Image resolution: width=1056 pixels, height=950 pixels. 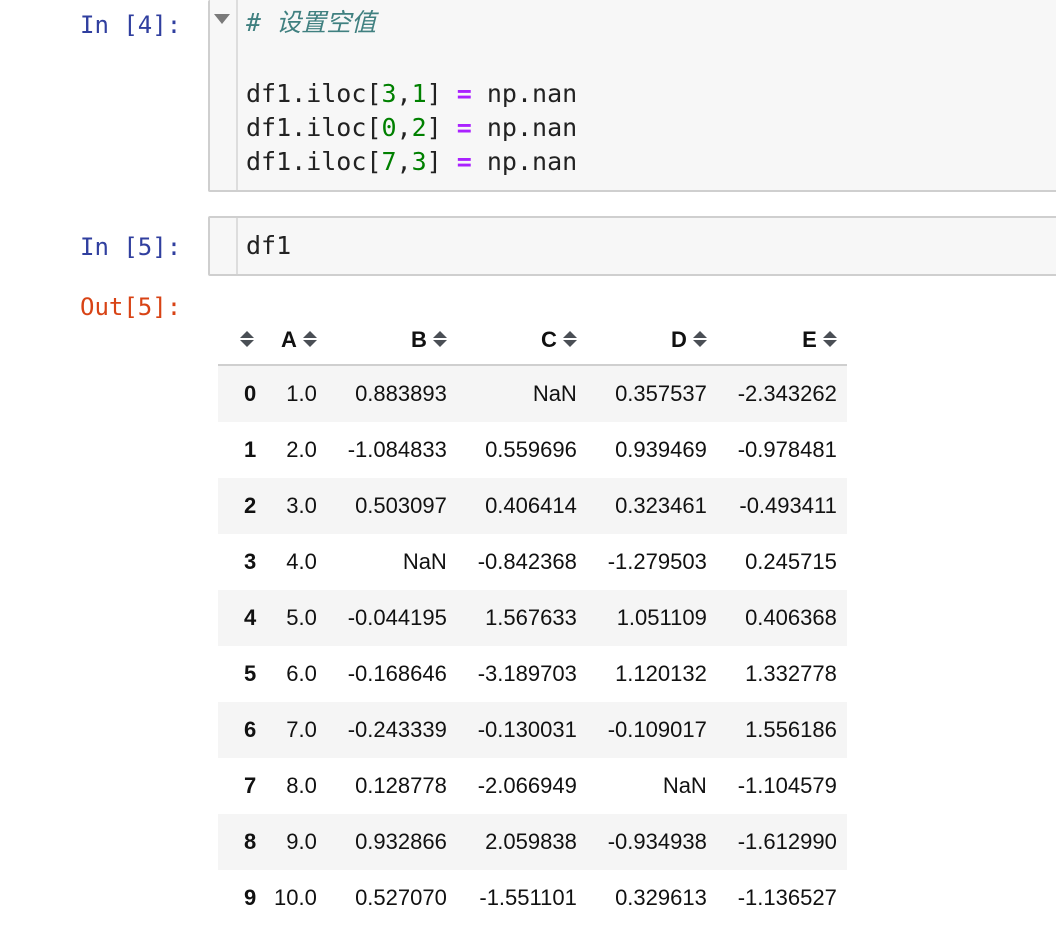 I want to click on code-comment: # 设置空值, so click(x=311, y=22).